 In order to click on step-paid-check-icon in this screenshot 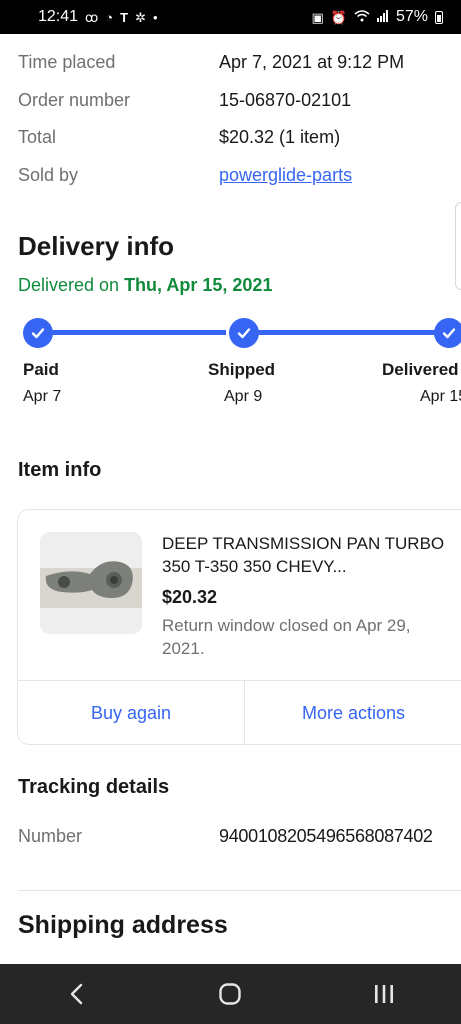, I will do `click(38, 333)`.